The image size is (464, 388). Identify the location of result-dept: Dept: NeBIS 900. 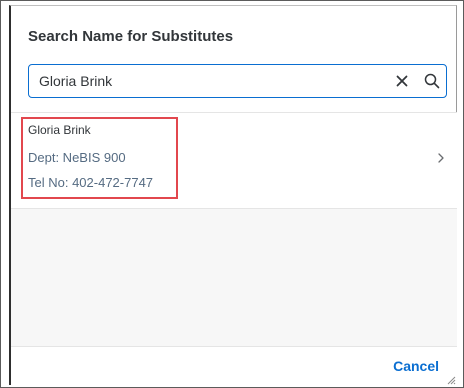
(77, 157).